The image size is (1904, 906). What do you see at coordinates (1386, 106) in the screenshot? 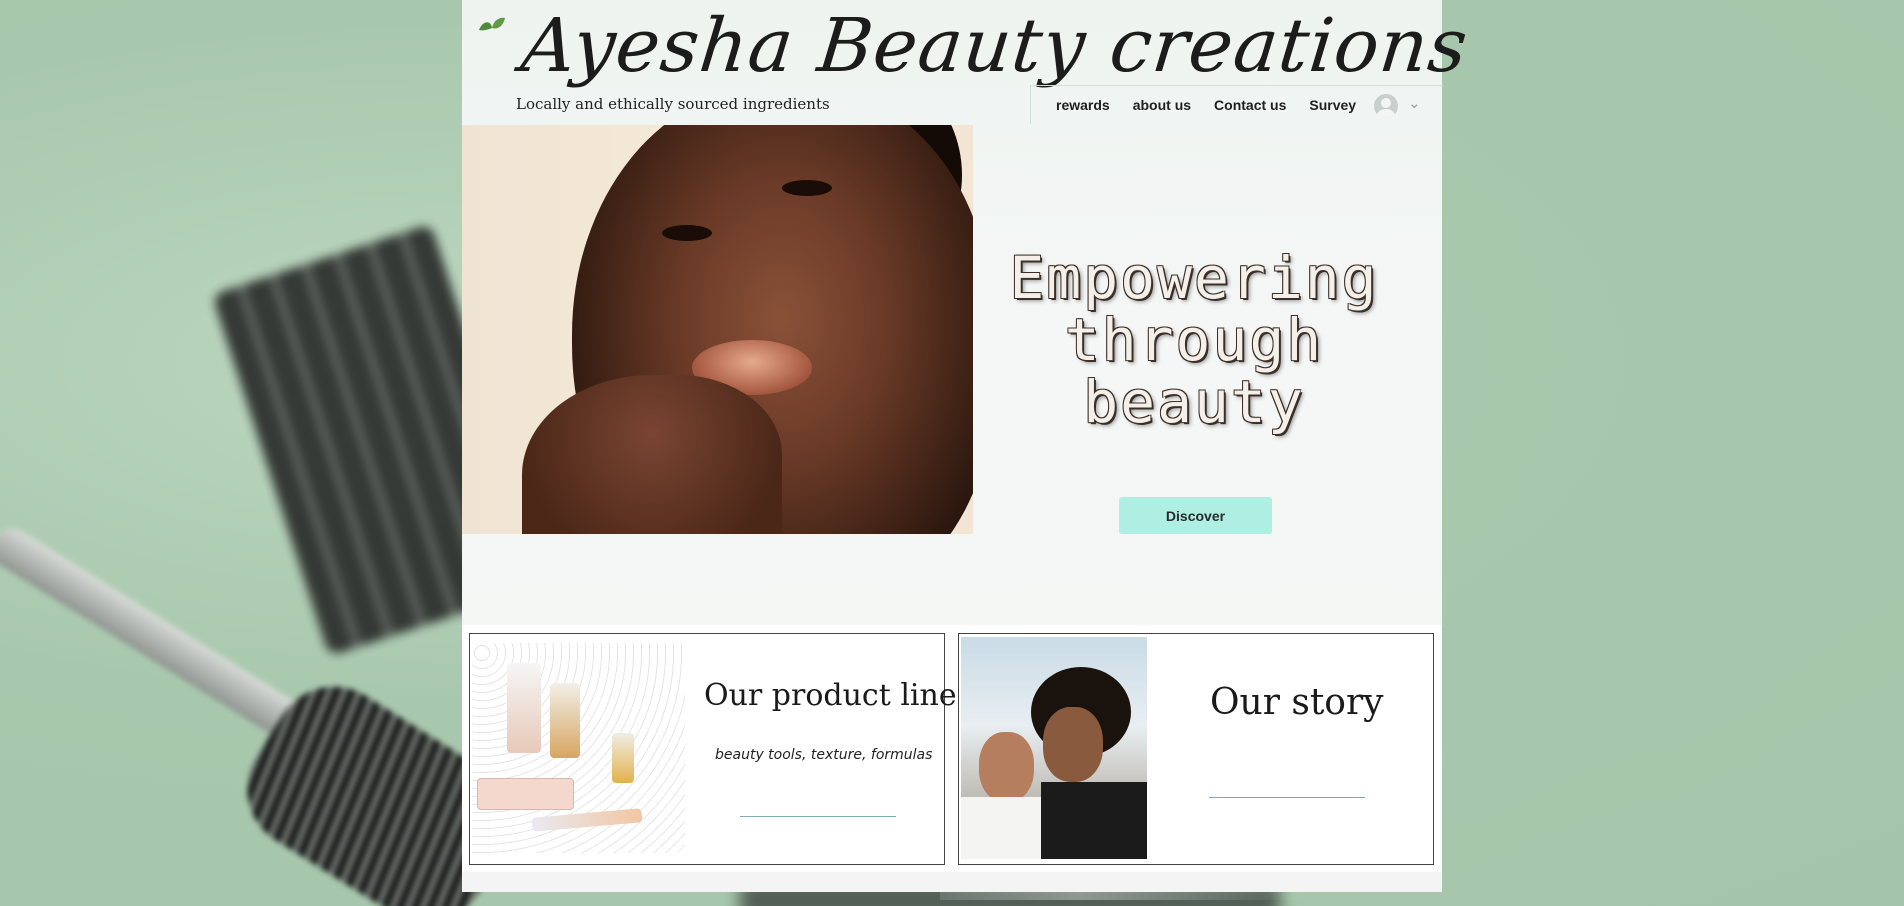
I see `user-avatar-icon` at bounding box center [1386, 106].